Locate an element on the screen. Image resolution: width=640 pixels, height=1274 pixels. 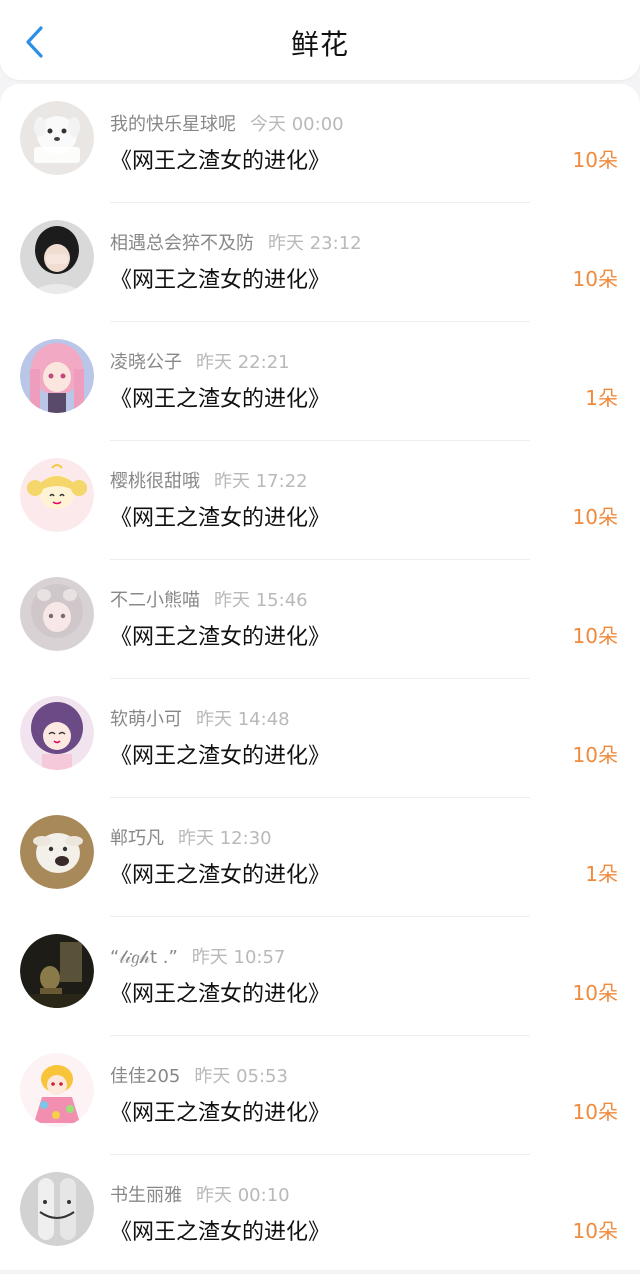
page-title: 鲜花 is located at coordinates (319, 44).